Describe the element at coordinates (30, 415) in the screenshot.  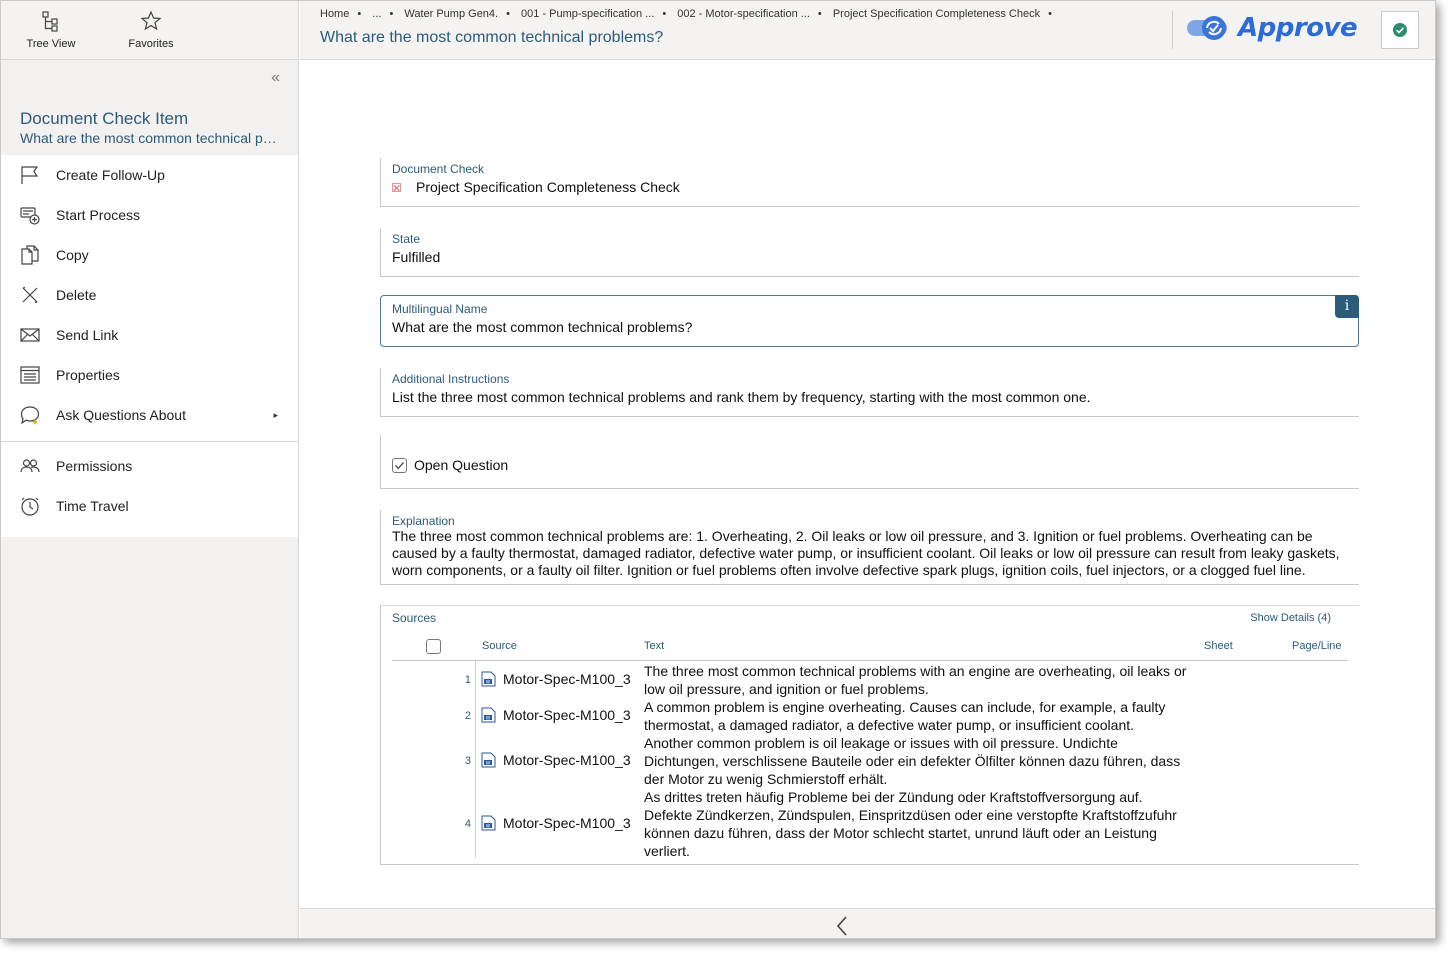
I see `chat-ai-icon` at that location.